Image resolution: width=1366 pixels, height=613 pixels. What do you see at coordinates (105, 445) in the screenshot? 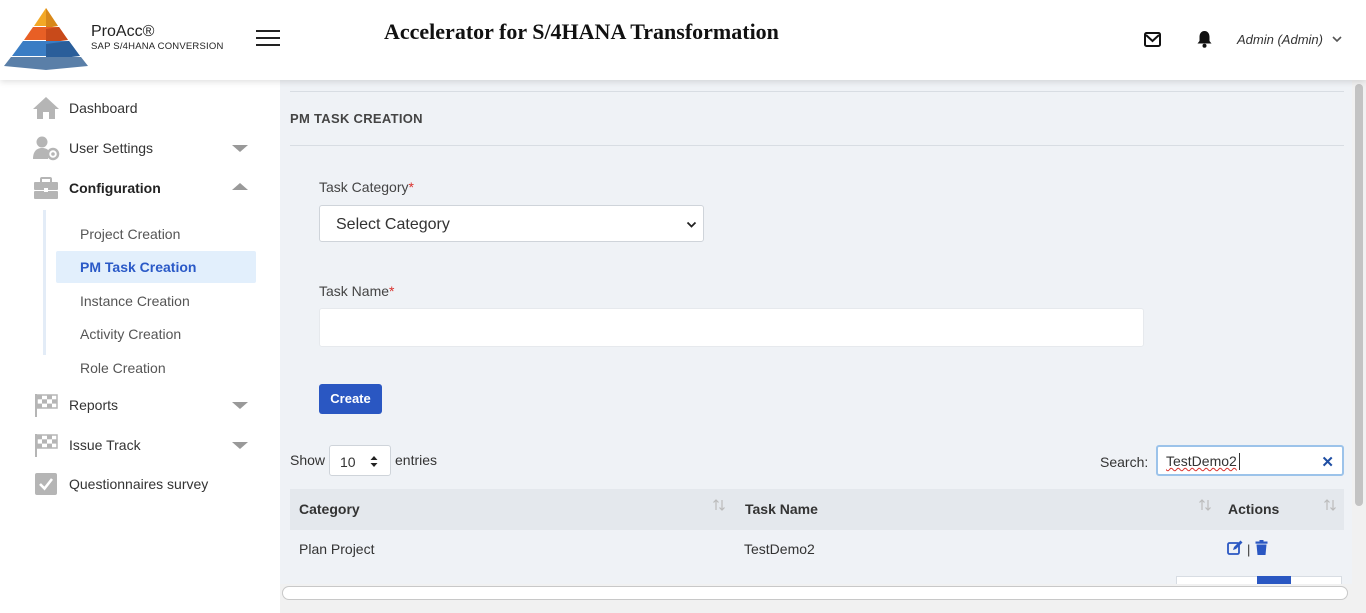
I see `sidebar-item-label: Issue Track` at bounding box center [105, 445].